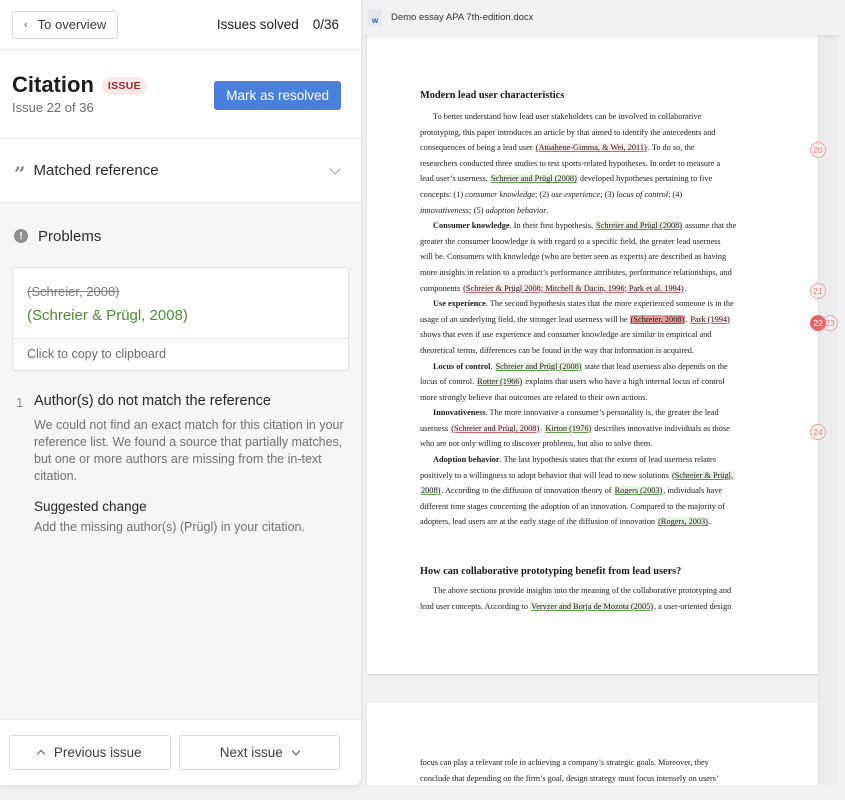 The image size is (845, 800). Describe the element at coordinates (21, 236) in the screenshot. I see `alert-icon: !` at that location.